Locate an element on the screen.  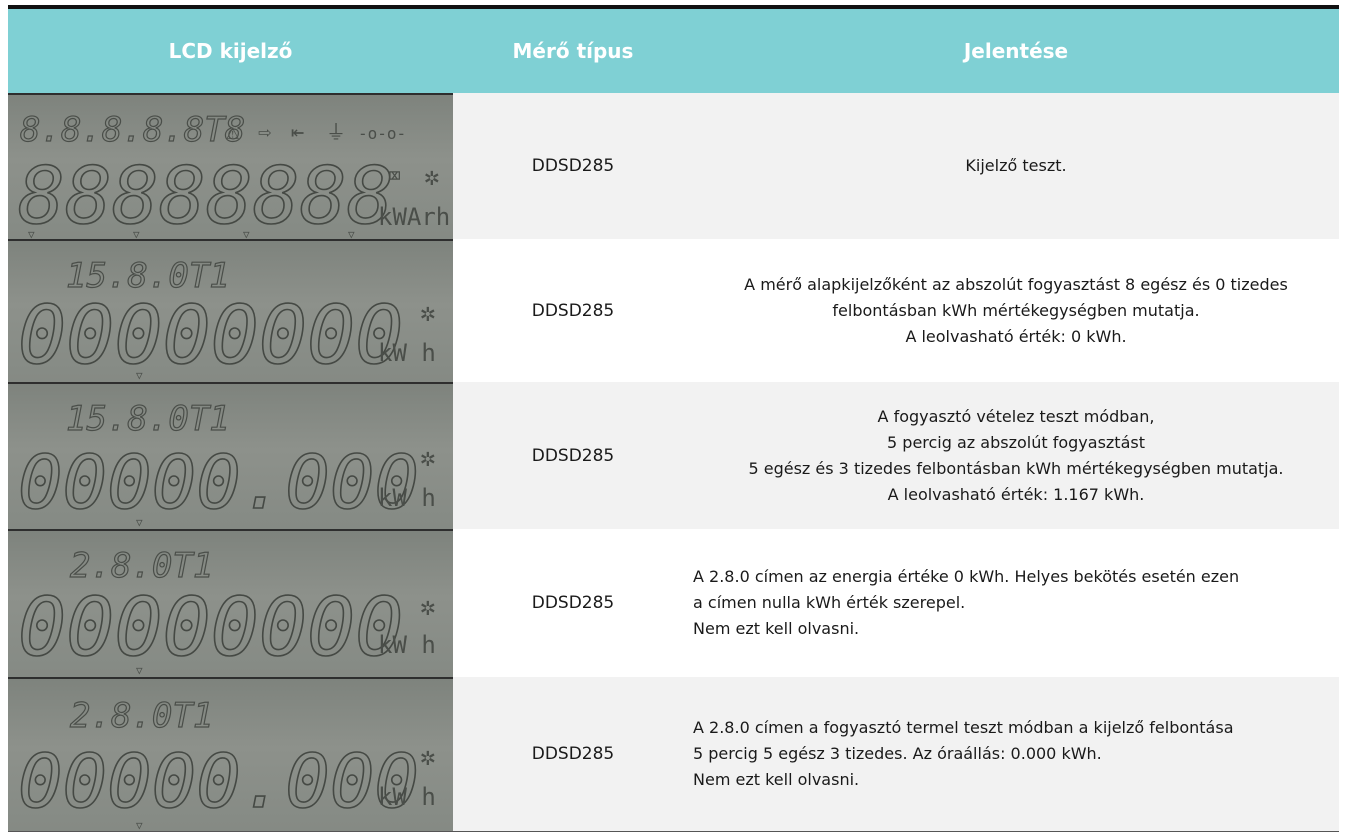
lcd-top-text: 8.8.8.8.8T8 is located at coordinates (132, 130).